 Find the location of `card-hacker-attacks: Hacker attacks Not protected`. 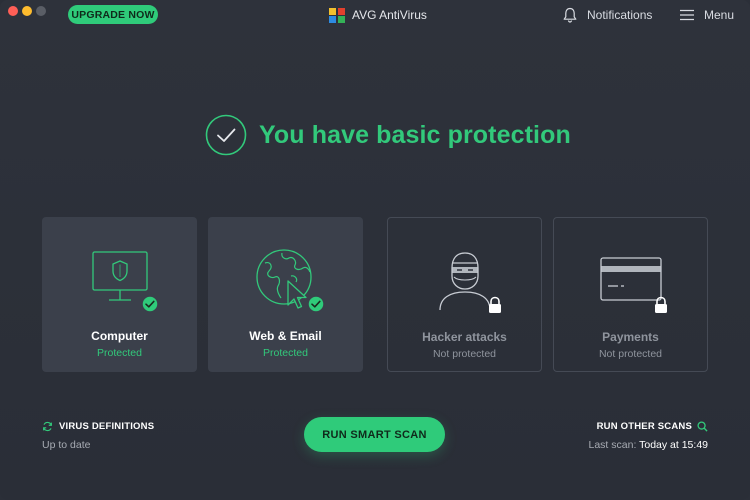

card-hacker-attacks: Hacker attacks Not protected is located at coordinates (464, 294).